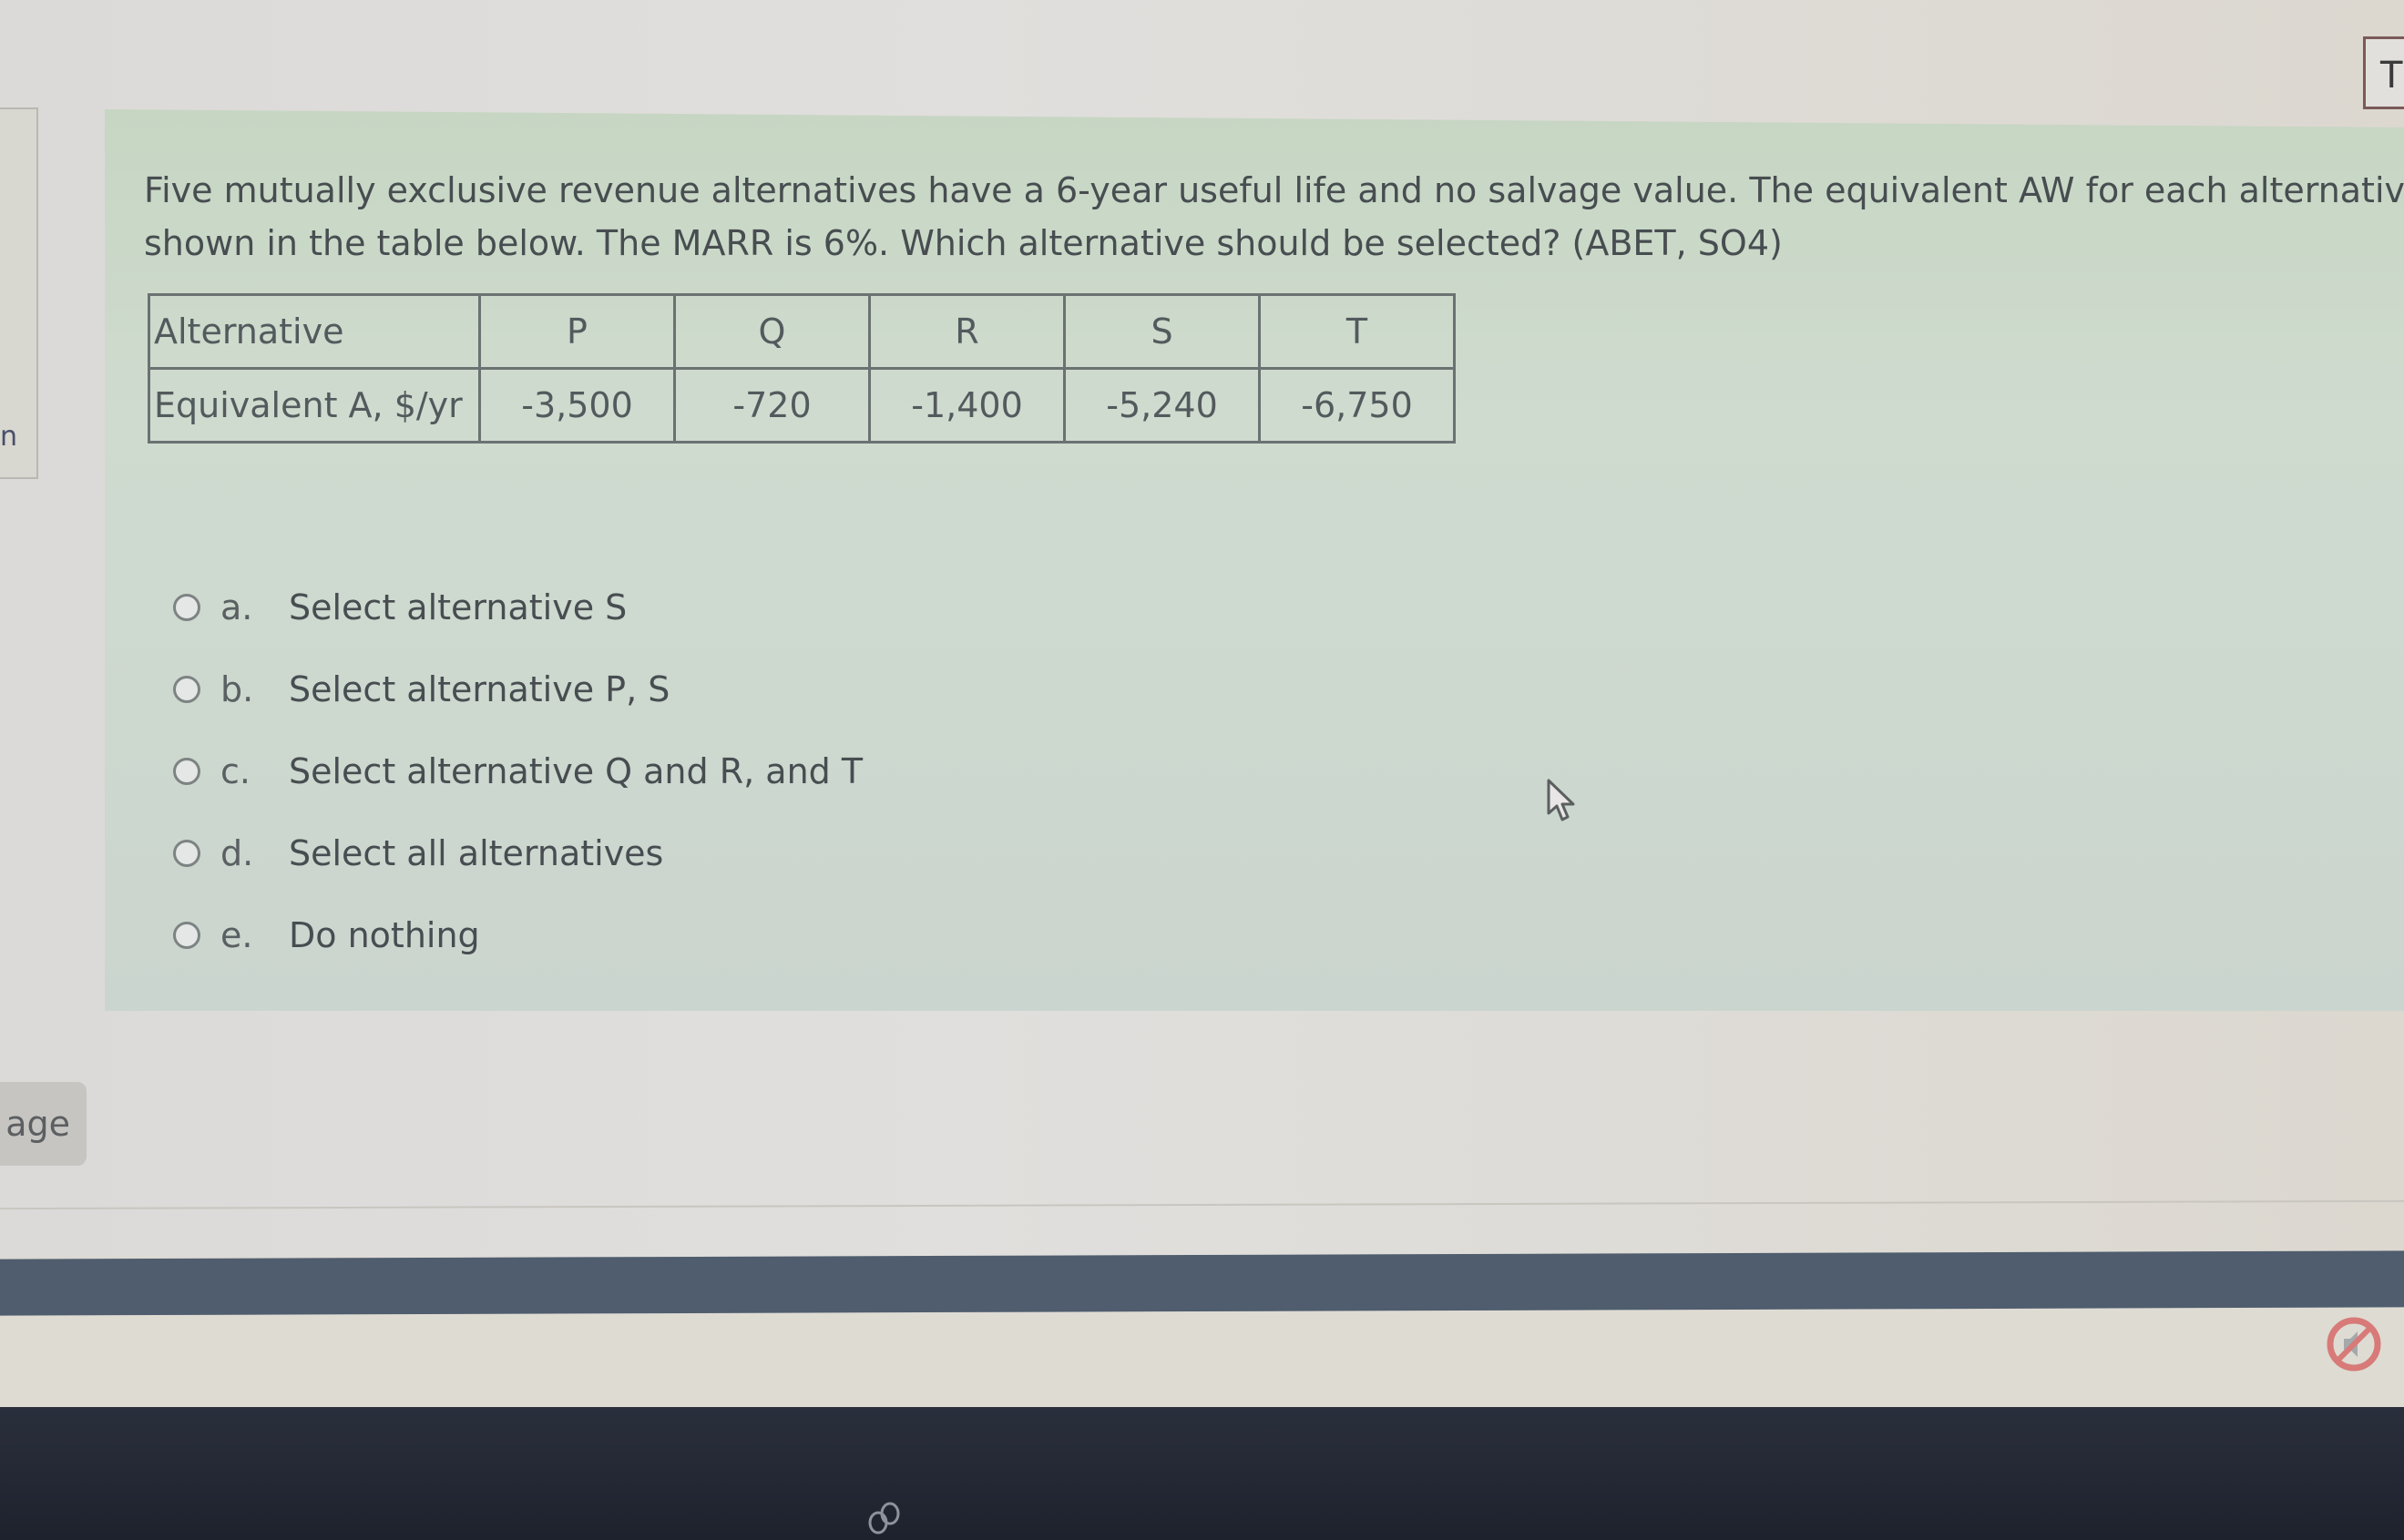 The image size is (2404, 1540). What do you see at coordinates (43, 1124) in the screenshot?
I see `page-button: age` at bounding box center [43, 1124].